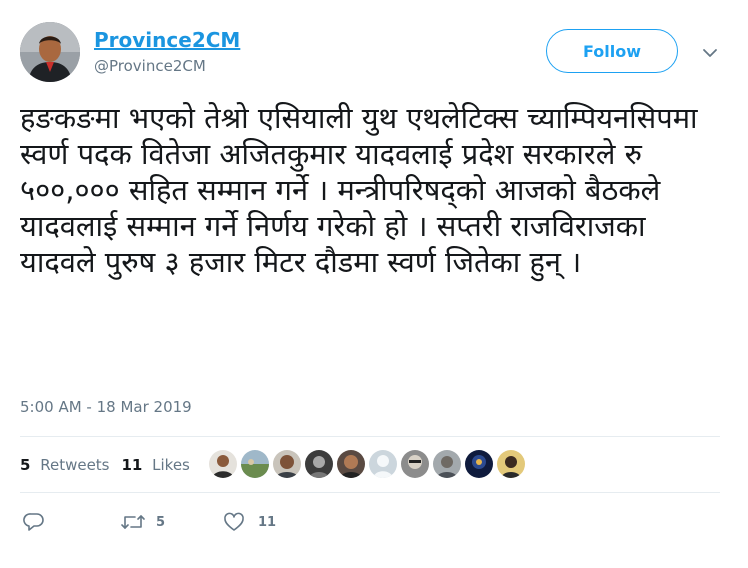  I want to click on user-display-name: Province2CM, so click(167, 40).